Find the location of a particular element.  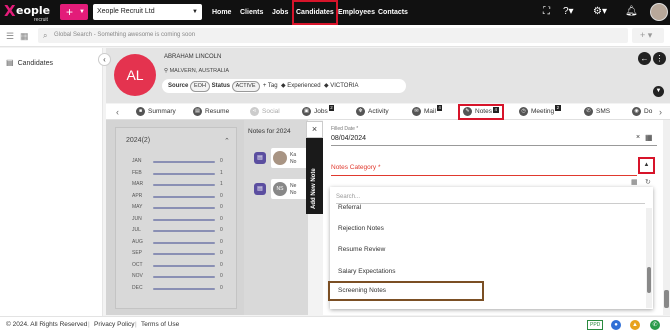

refresh-icon: ↻ is located at coordinates (648, 182).